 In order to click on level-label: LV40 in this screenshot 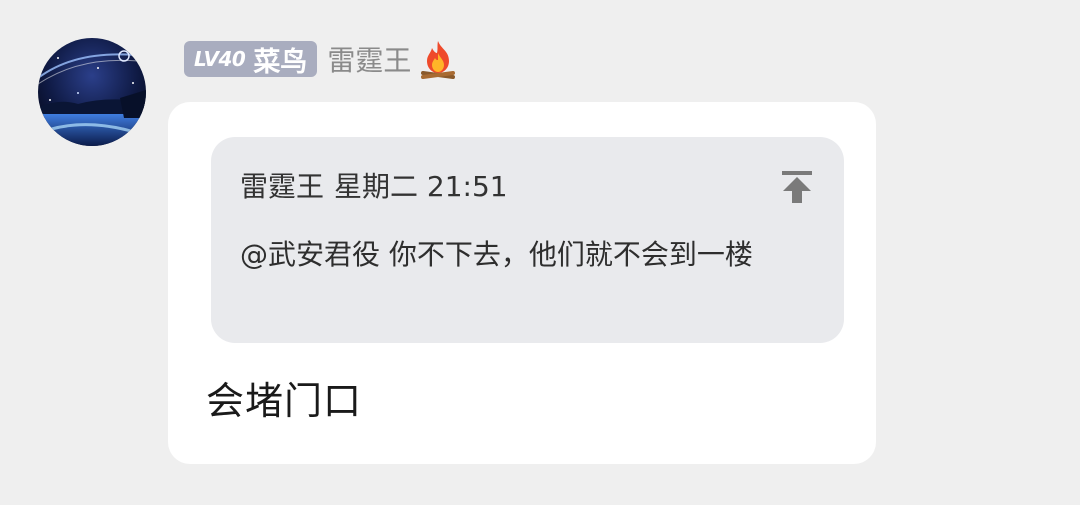, I will do `click(220, 59)`.